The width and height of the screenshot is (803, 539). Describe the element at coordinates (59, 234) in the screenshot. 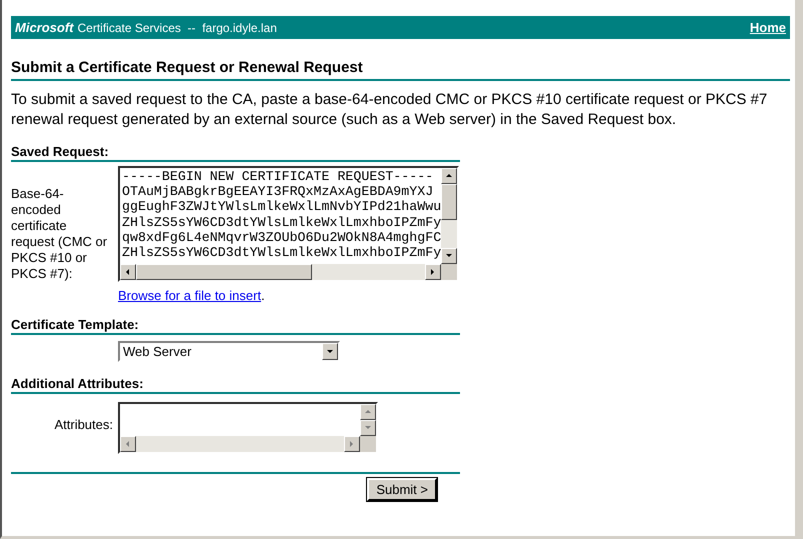

I see `field-label: Base-64-encoded certificate request (CMC or PKCS #10 or PKCS #7):` at that location.